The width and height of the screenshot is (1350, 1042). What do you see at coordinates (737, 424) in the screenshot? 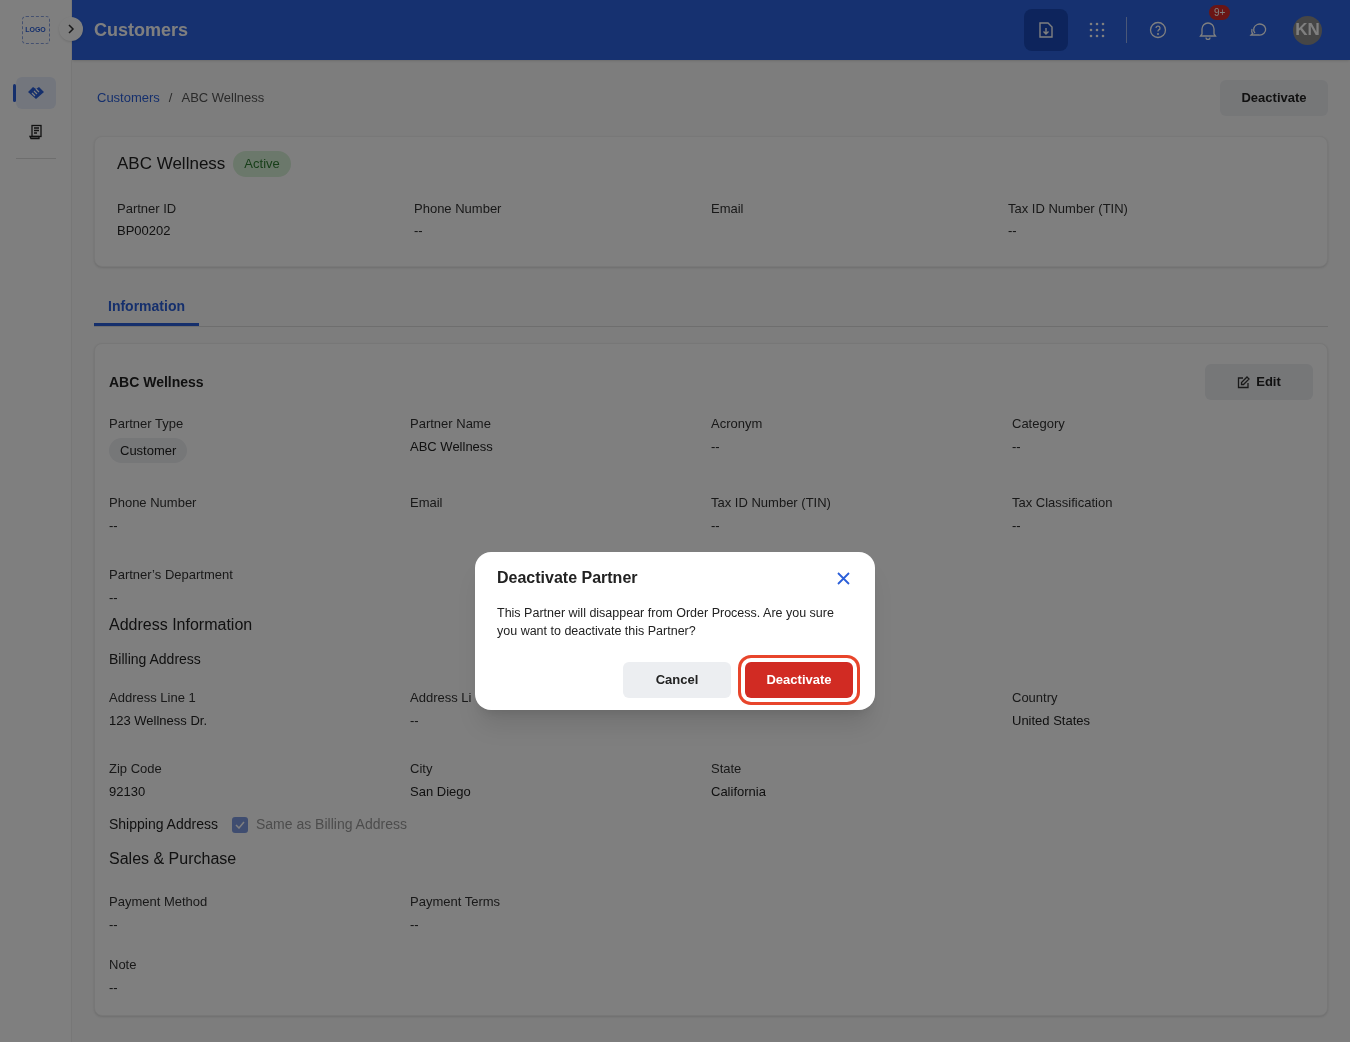
I see `field-label: Acronym` at bounding box center [737, 424].